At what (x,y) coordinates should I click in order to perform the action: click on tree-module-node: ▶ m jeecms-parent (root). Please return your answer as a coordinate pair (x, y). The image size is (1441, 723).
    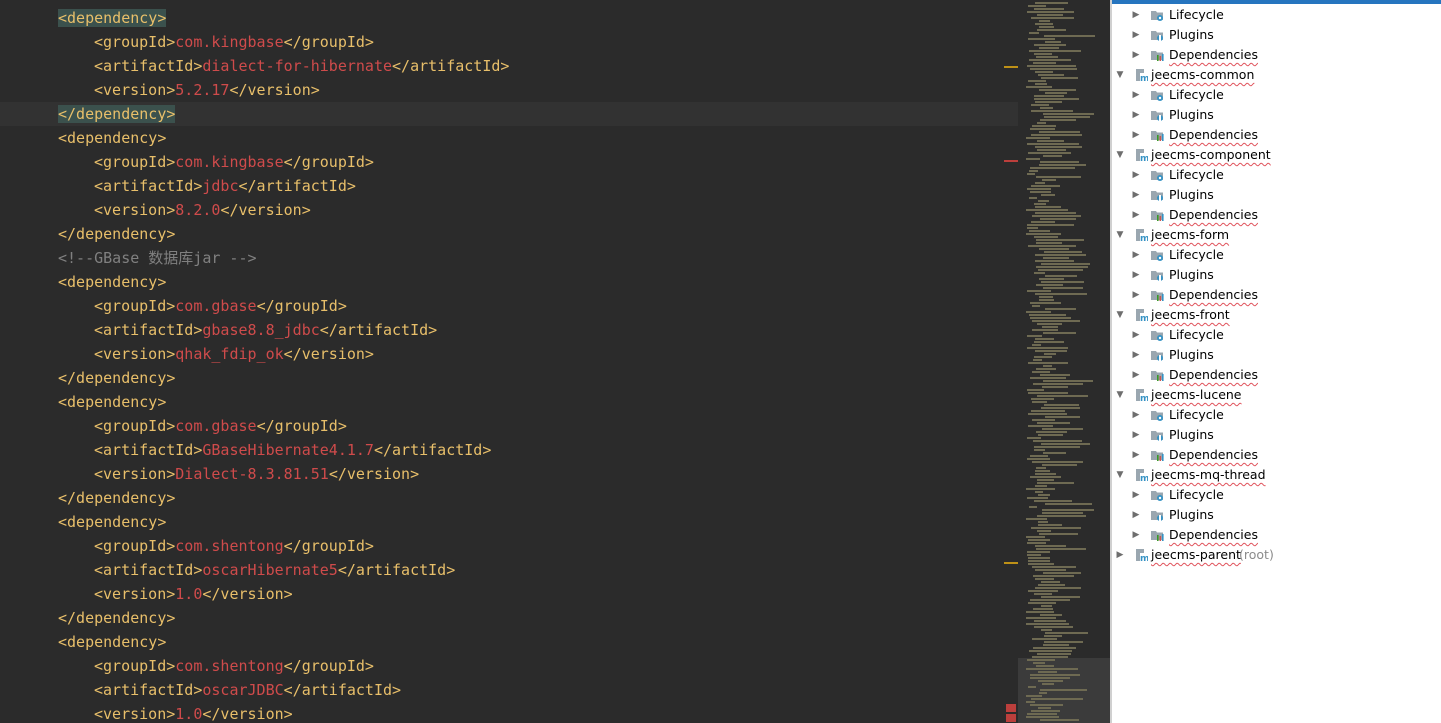
    Looking at the image, I should click on (1276, 555).